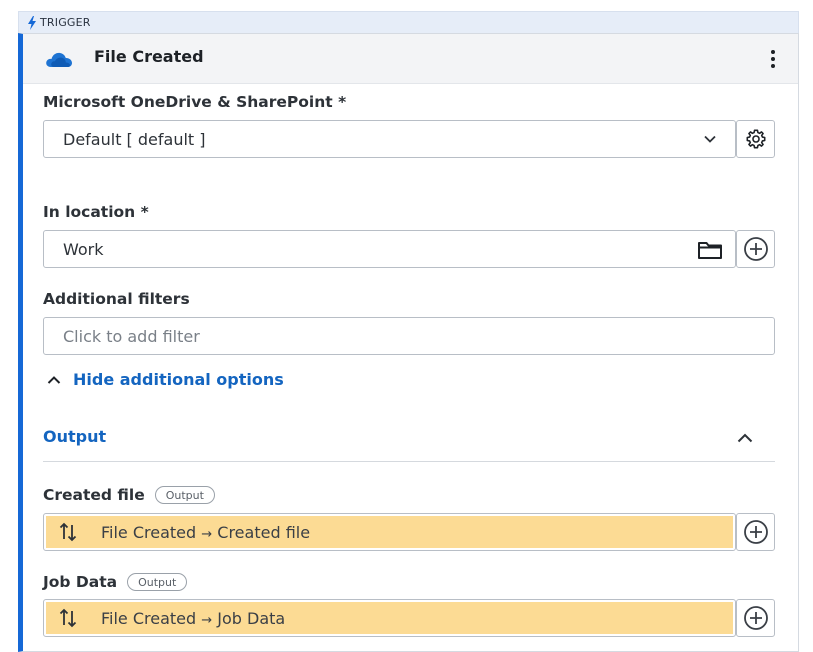  Describe the element at coordinates (773, 60) in the screenshot. I see `more-options-icon` at that location.